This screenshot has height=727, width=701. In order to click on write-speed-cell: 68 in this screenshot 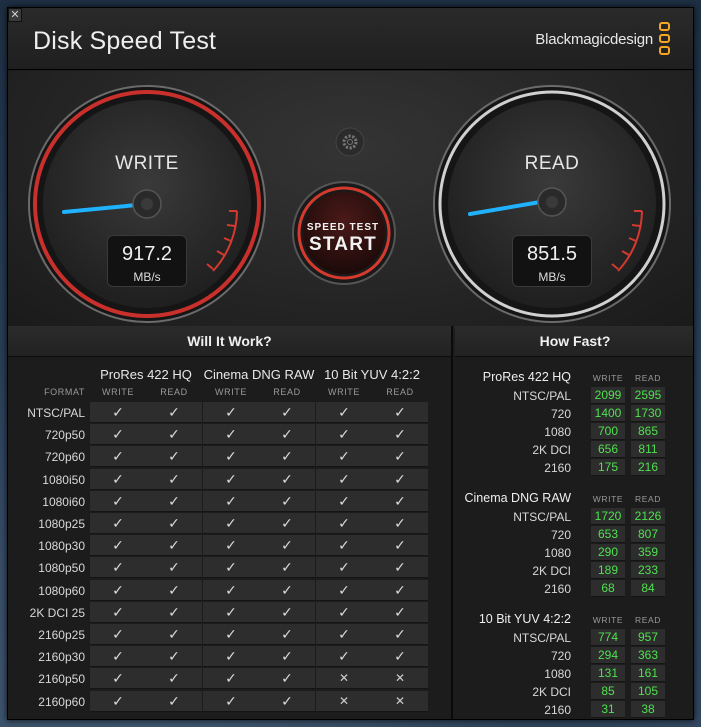, I will do `click(608, 588)`.